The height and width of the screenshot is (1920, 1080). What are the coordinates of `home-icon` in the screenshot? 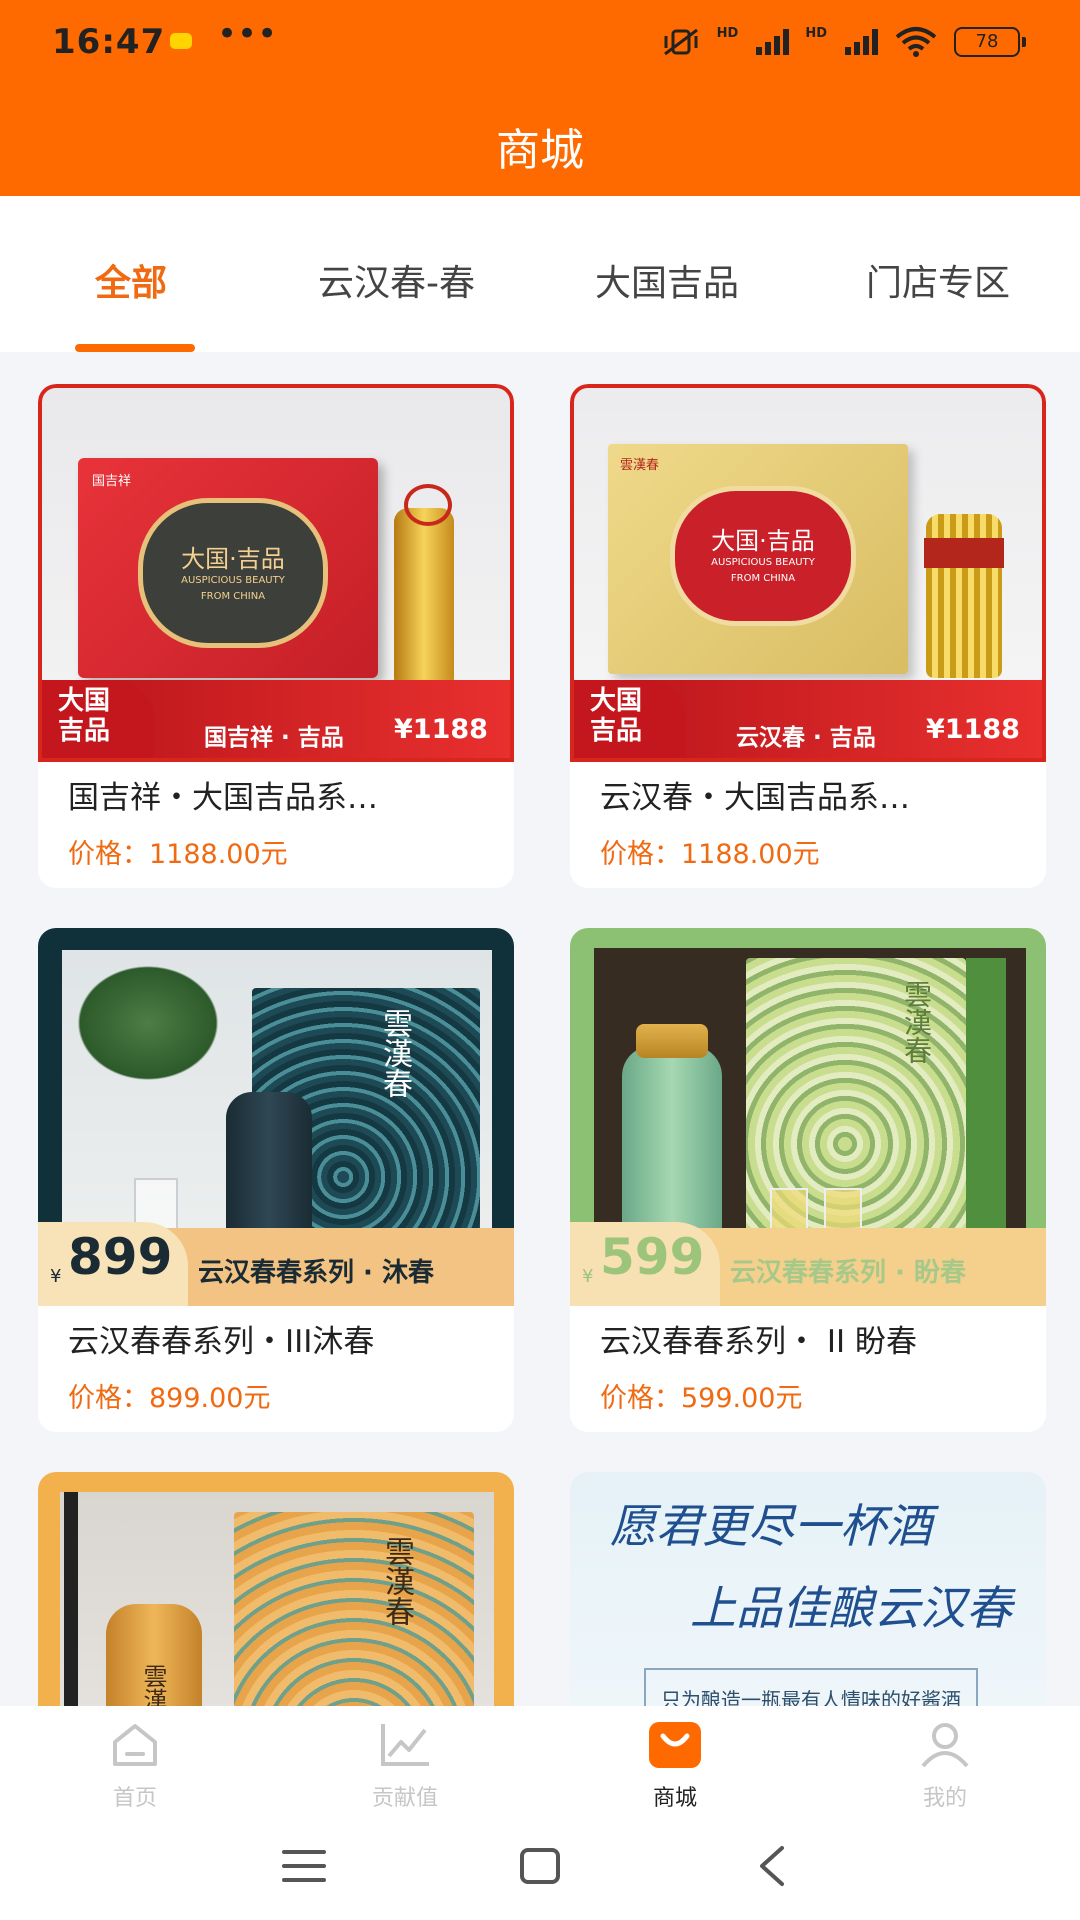 It's located at (135, 1745).